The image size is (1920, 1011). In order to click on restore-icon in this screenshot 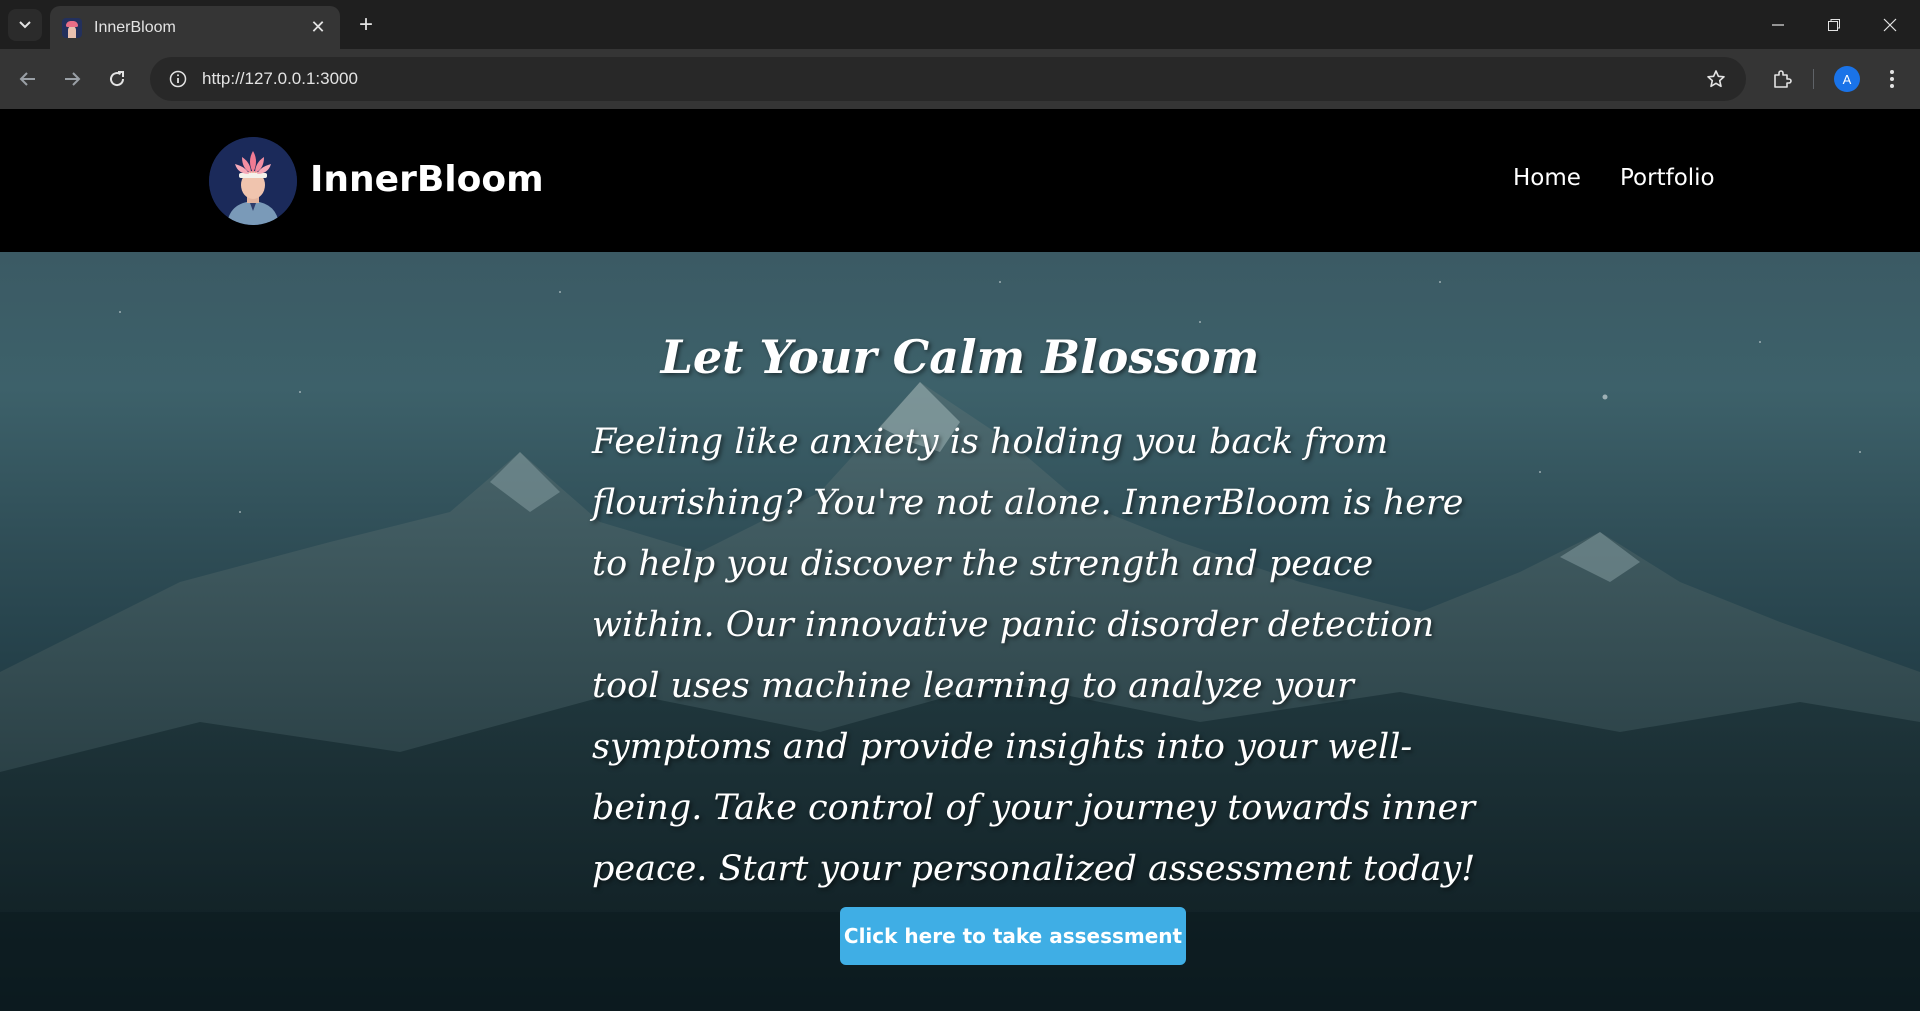, I will do `click(1834, 24)`.